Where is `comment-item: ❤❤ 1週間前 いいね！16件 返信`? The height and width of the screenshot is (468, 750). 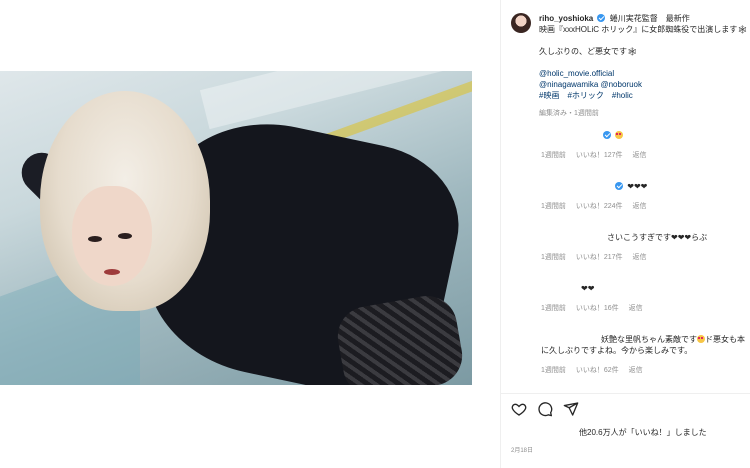
comment-item: ❤❤ 1週間前 いいね！16件 返信 is located at coordinates (645, 298).